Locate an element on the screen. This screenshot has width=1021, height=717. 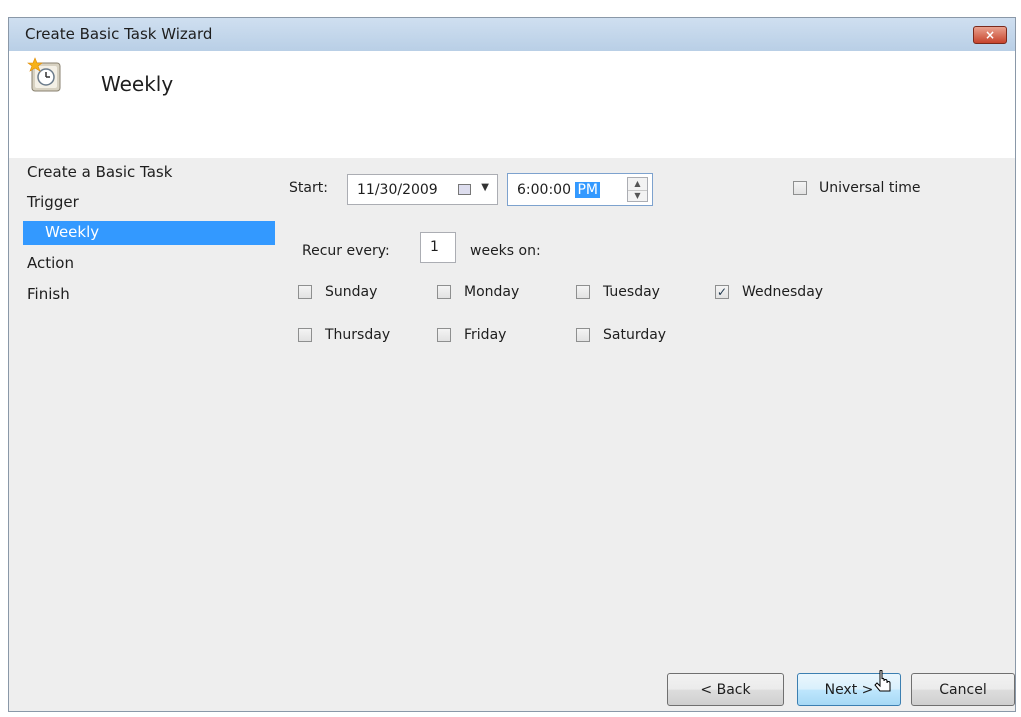
start-label: Start: is located at coordinates (308, 188).